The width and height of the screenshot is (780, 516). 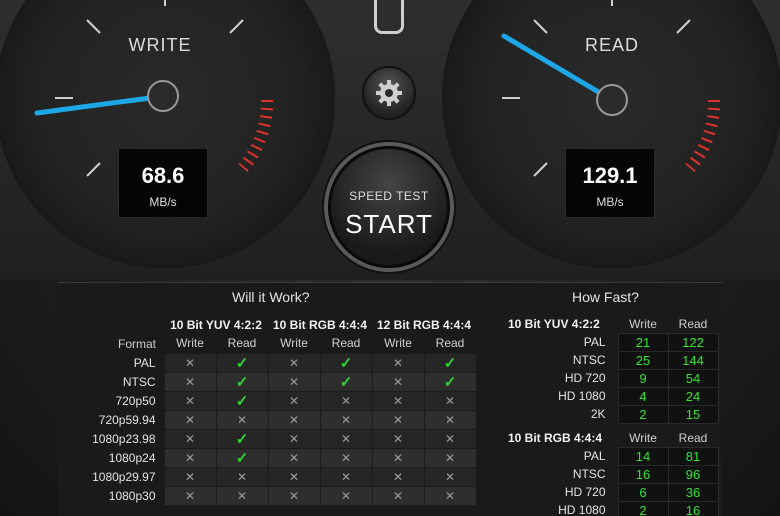 What do you see at coordinates (609, 508) in the screenshot?
I see `table-row: HD 1080 2 16` at bounding box center [609, 508].